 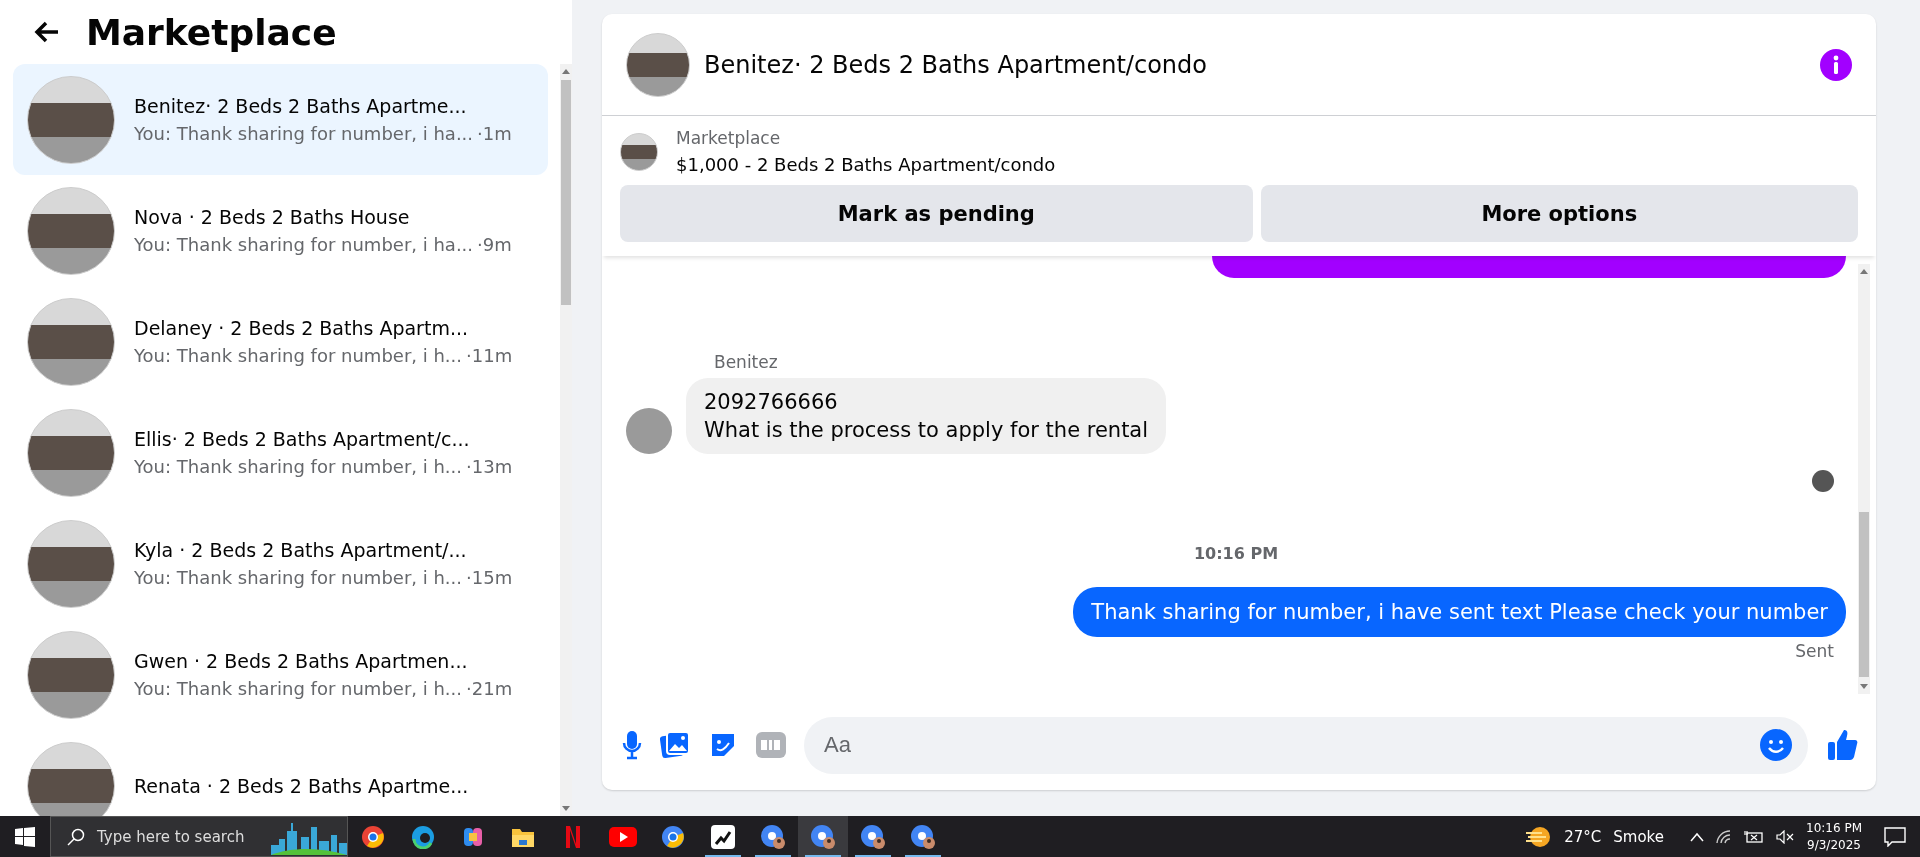 What do you see at coordinates (76, 836) in the screenshot?
I see `search-icon` at bounding box center [76, 836].